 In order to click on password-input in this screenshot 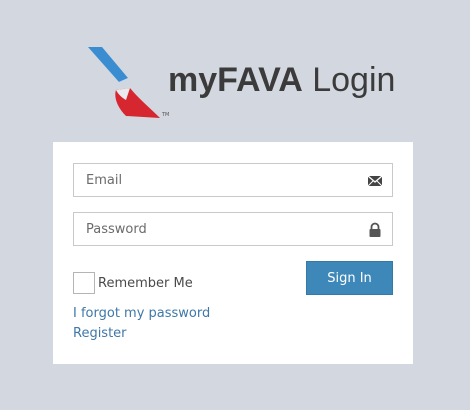, I will do `click(233, 229)`.